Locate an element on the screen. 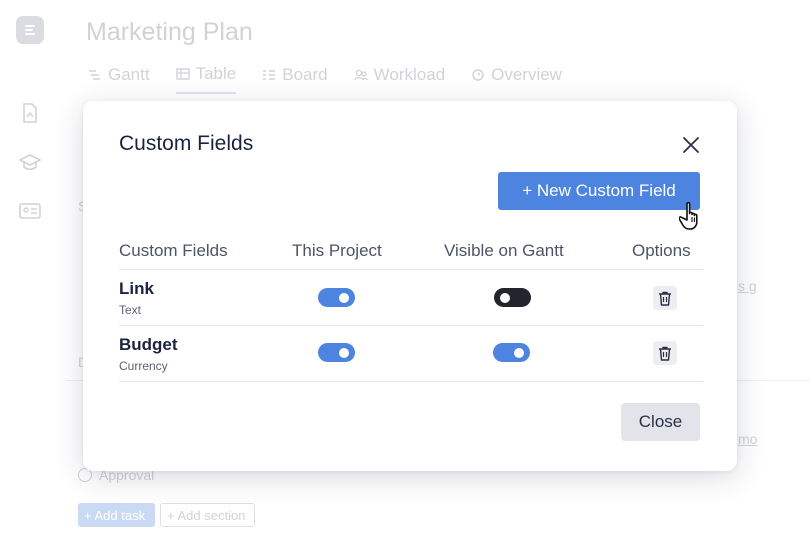 The height and width of the screenshot is (540, 810). overview-icon is located at coordinates (478, 75).